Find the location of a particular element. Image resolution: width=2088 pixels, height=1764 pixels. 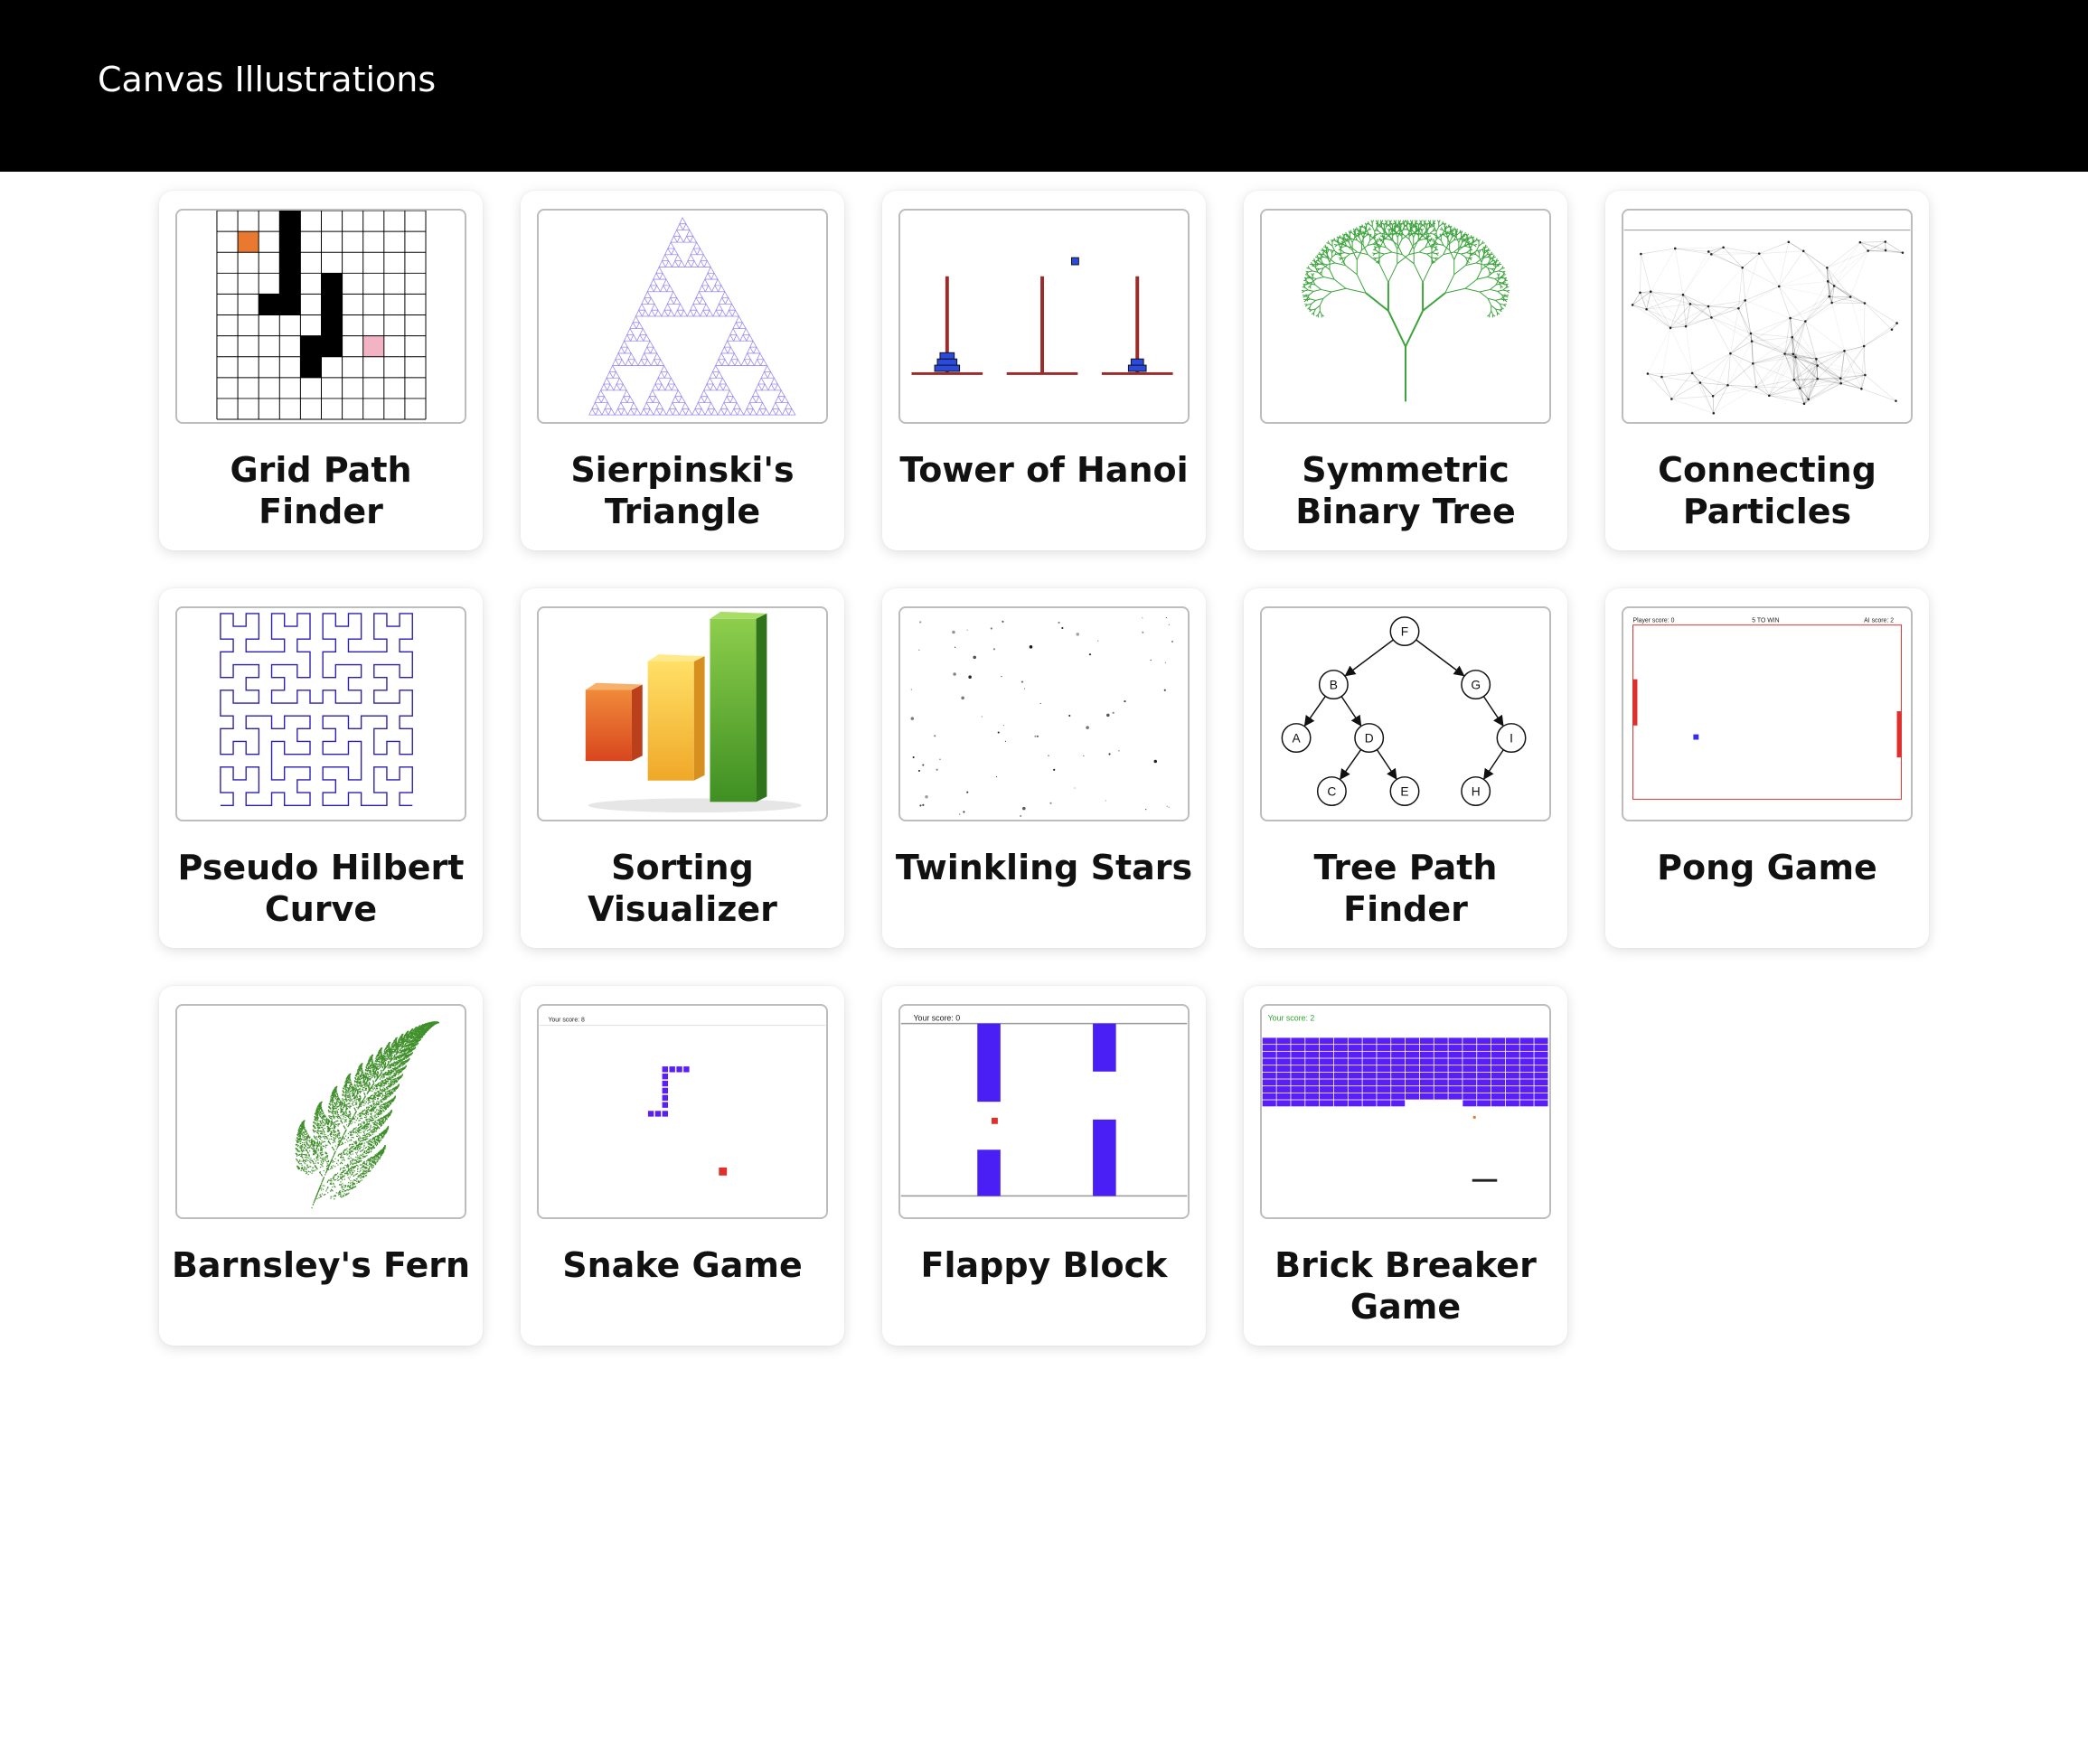

pong-target: 5 TO WIN is located at coordinates (1765, 621).